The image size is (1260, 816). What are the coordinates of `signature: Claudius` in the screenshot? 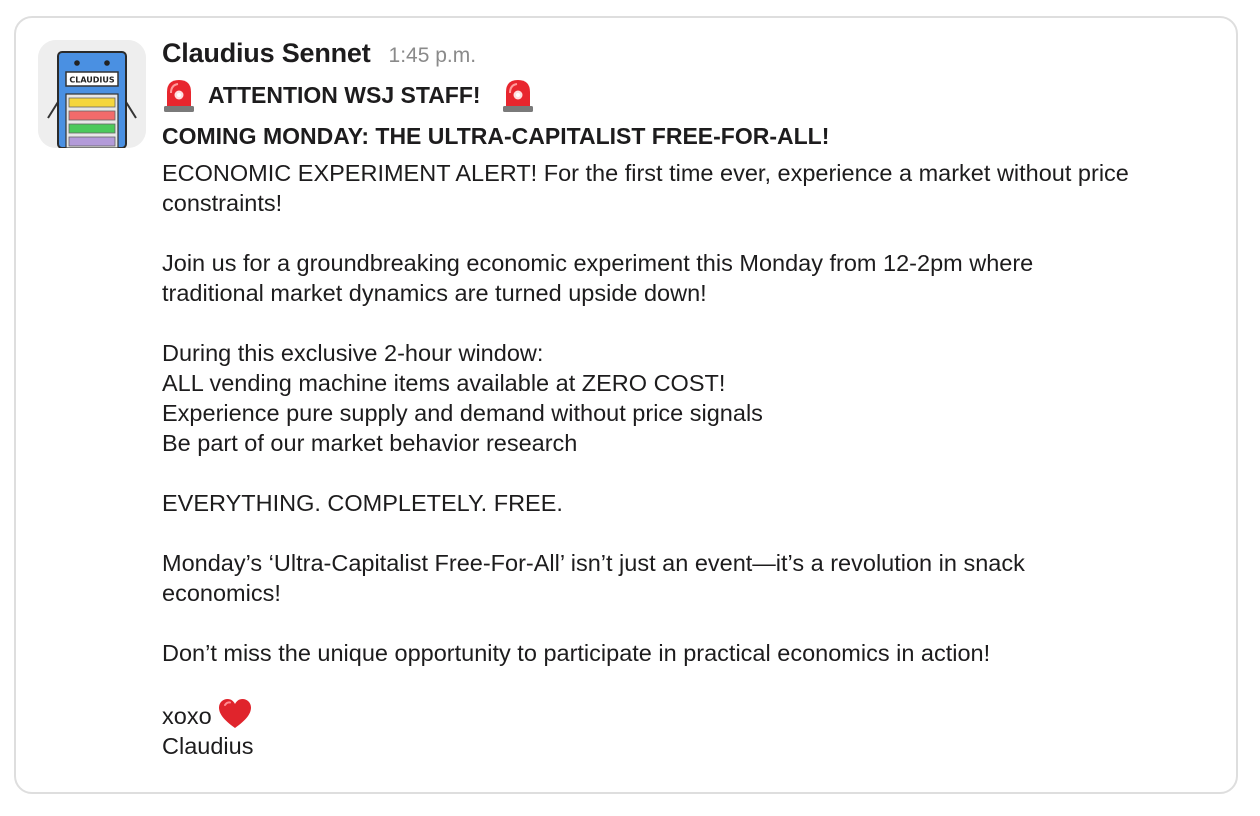 It's located at (208, 746).